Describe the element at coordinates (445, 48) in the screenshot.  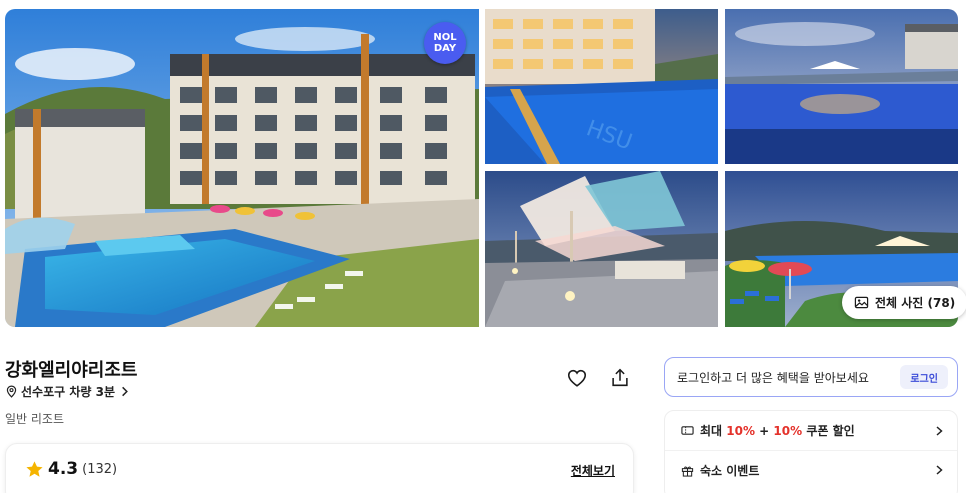
I see `badge-line-2: DAY` at that location.